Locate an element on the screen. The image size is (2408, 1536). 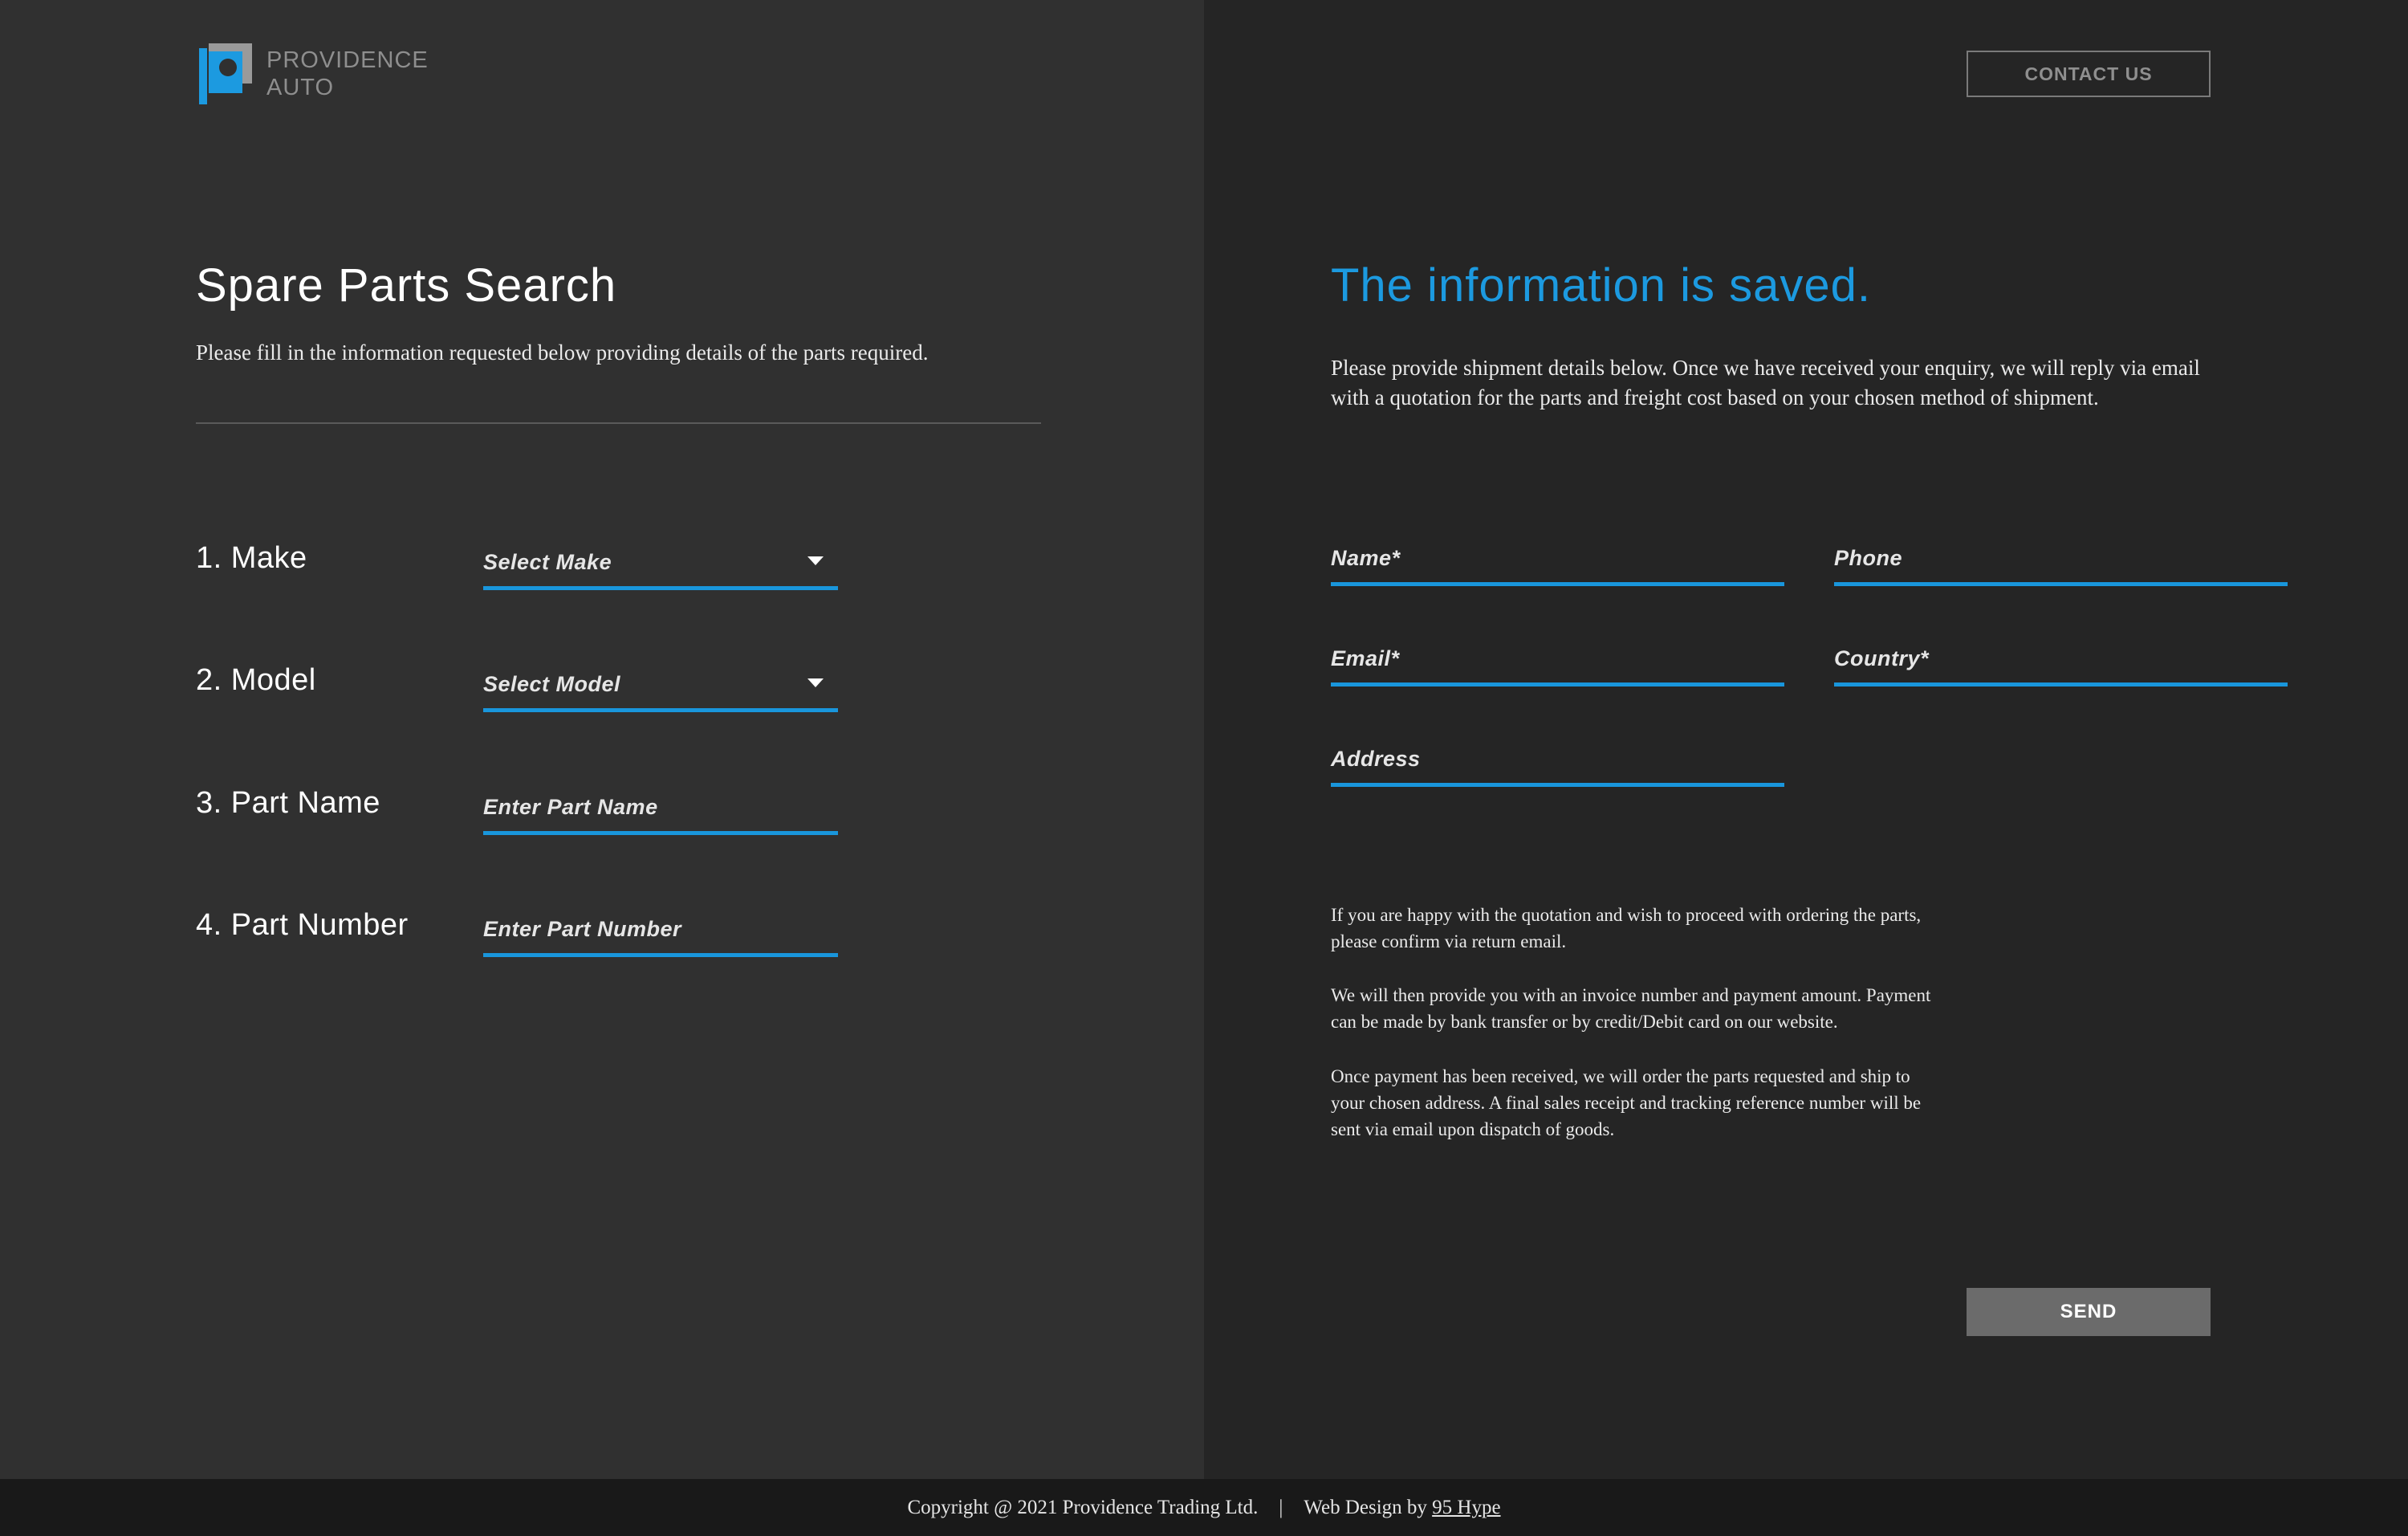
part-number-label: 4. Part Number is located at coordinates (302, 925).